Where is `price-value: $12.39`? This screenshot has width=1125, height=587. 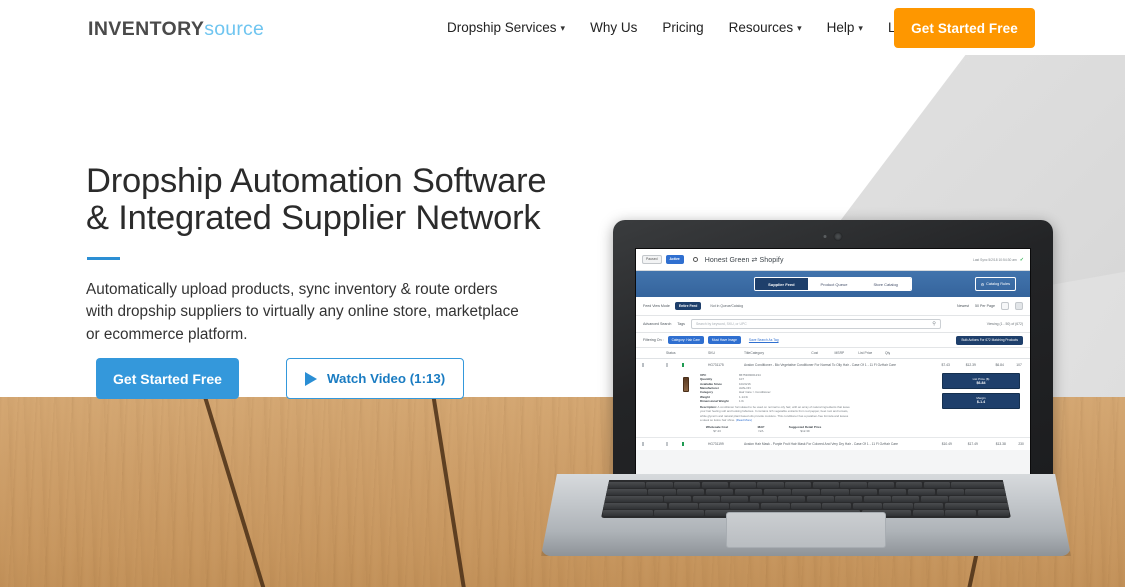 price-value: $12.39 is located at coordinates (805, 430).